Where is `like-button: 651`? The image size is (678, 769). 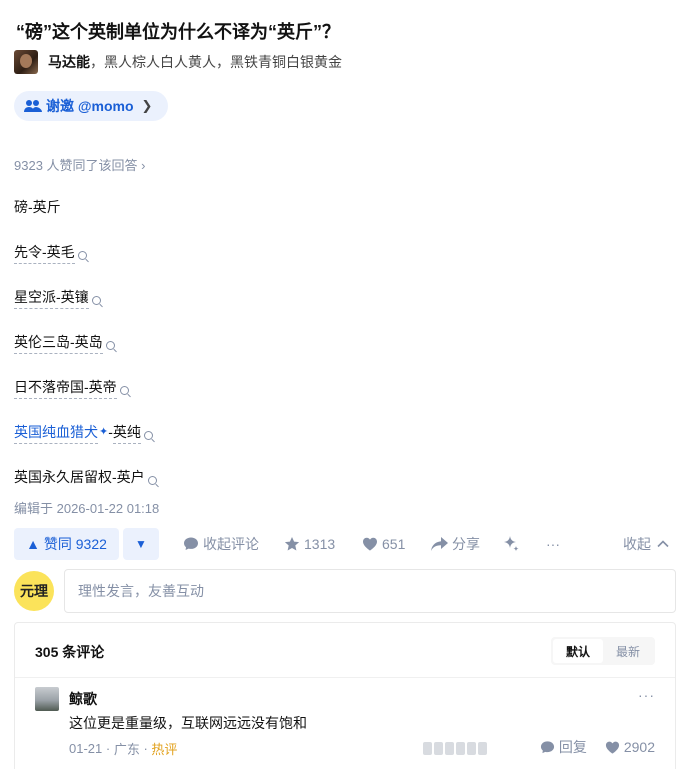
like-button: 651 is located at coordinates (383, 544).